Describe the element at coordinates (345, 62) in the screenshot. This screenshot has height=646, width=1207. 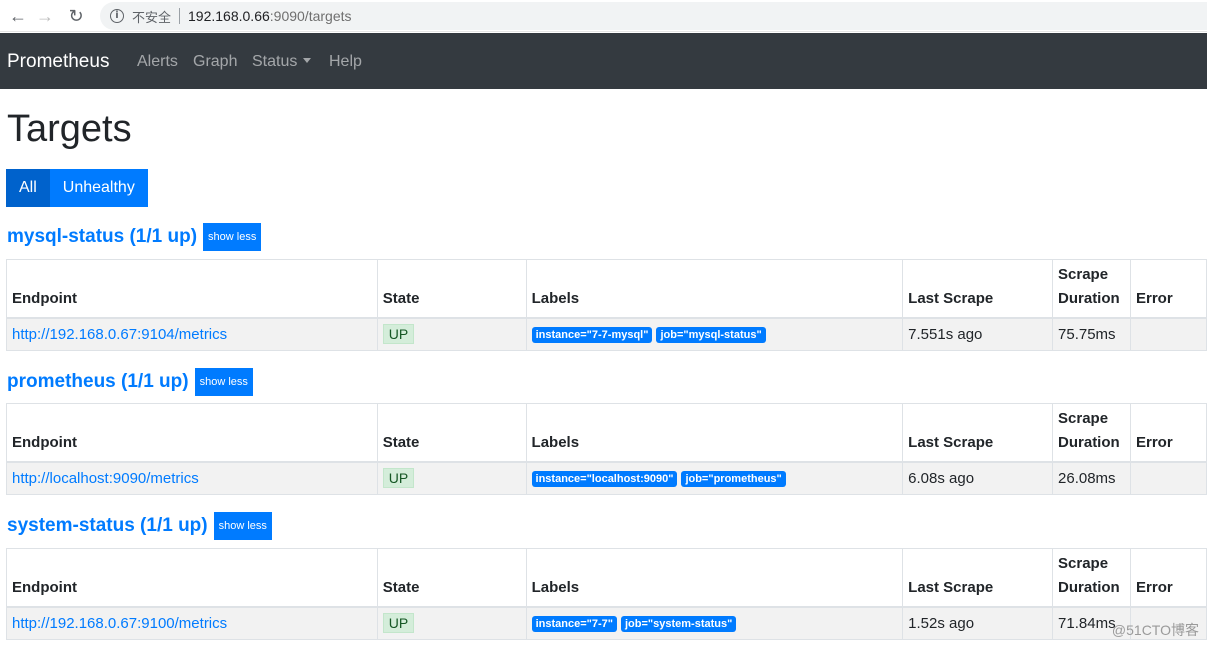
I see `nav-help: Help` at that location.